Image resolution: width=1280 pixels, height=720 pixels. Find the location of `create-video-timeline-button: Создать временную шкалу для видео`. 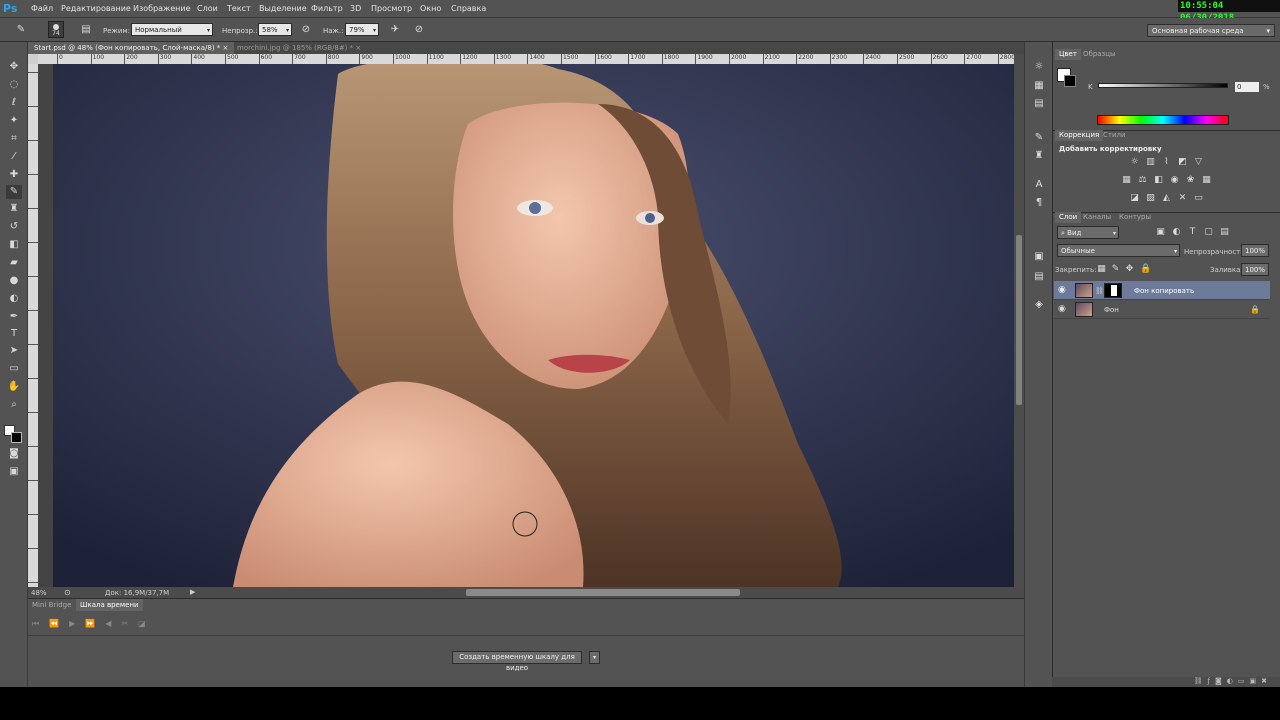

create-video-timeline-button: Создать временную шкалу для видео is located at coordinates (517, 661).